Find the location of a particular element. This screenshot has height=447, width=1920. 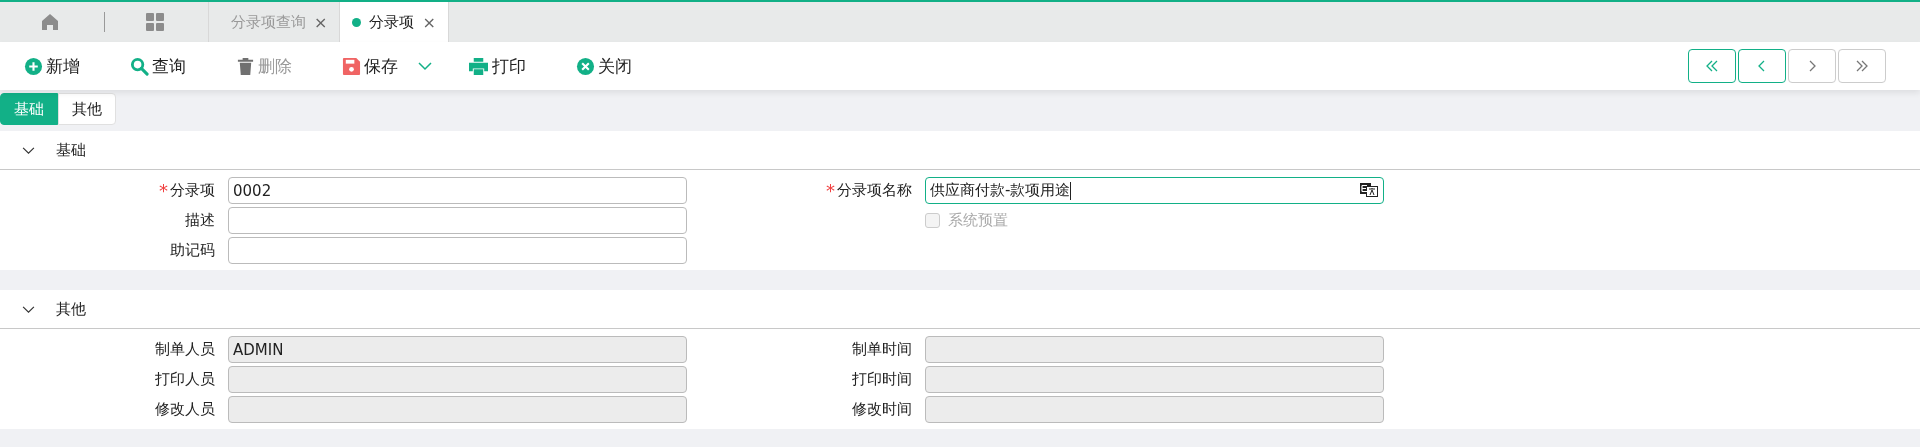

plus-icon is located at coordinates (33, 66).